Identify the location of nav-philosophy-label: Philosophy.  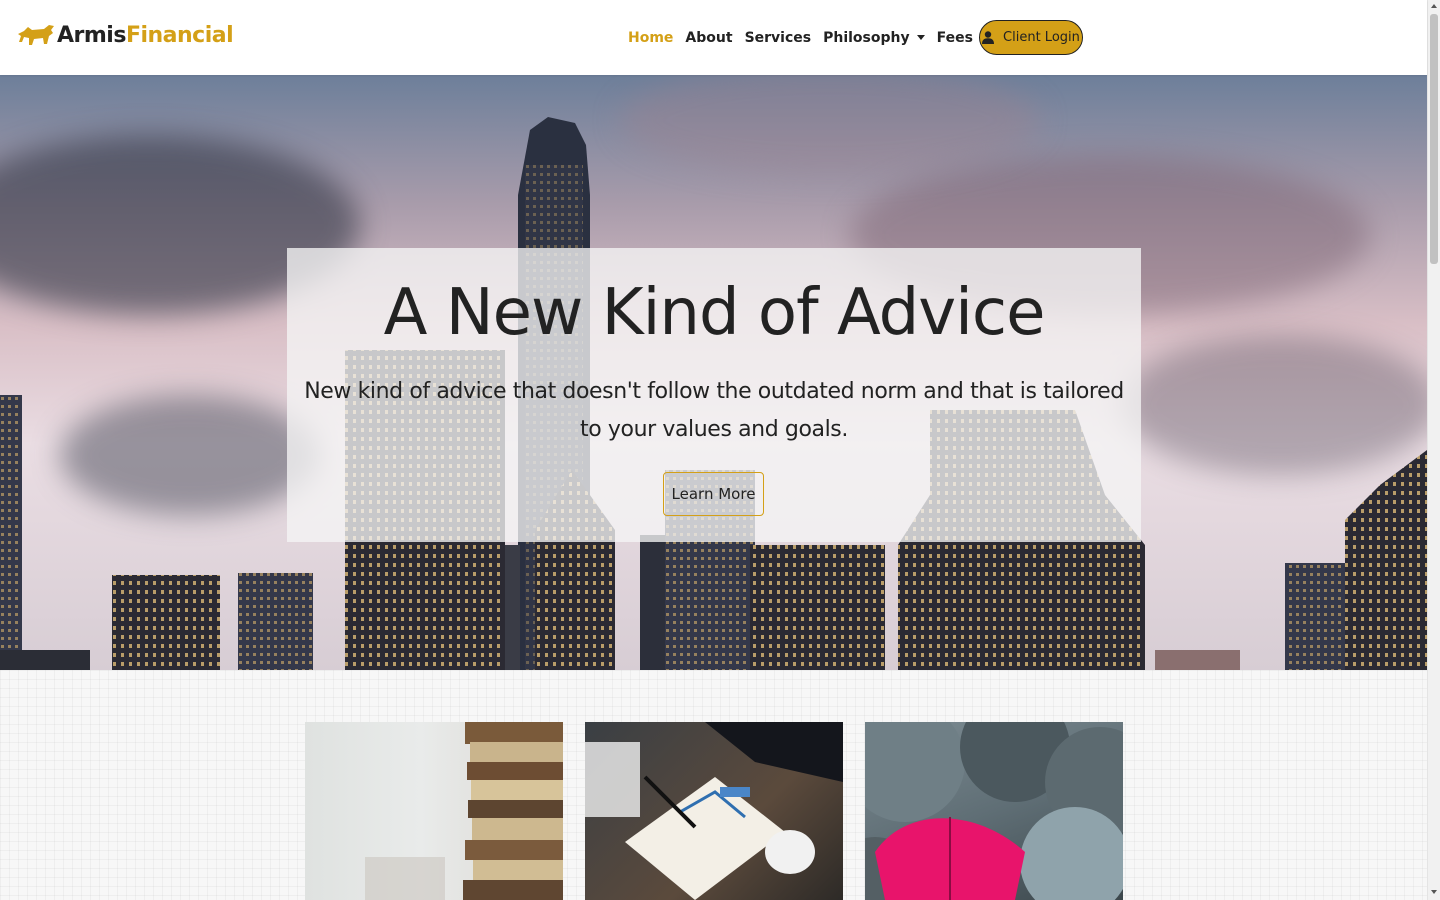
(866, 37).